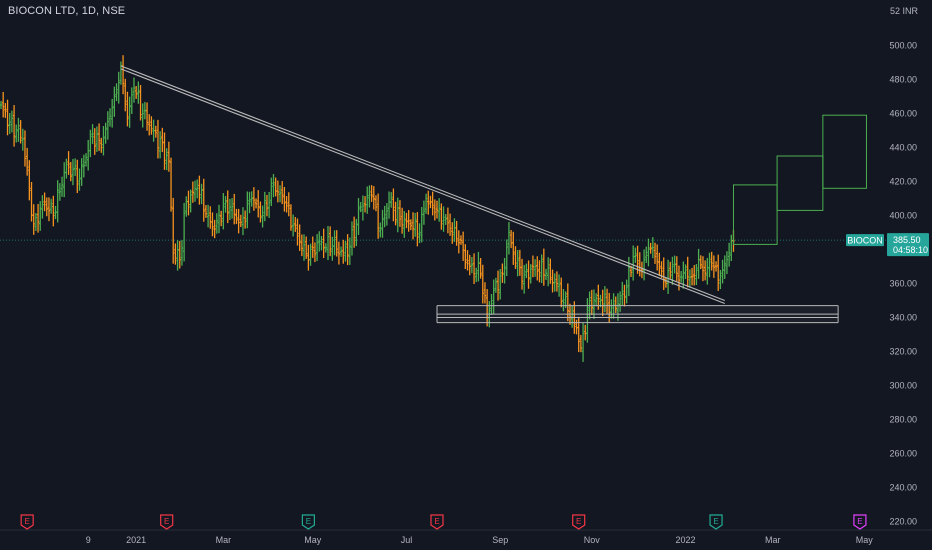 The width and height of the screenshot is (932, 550). I want to click on y-tick-label: 220.00, so click(903, 522).